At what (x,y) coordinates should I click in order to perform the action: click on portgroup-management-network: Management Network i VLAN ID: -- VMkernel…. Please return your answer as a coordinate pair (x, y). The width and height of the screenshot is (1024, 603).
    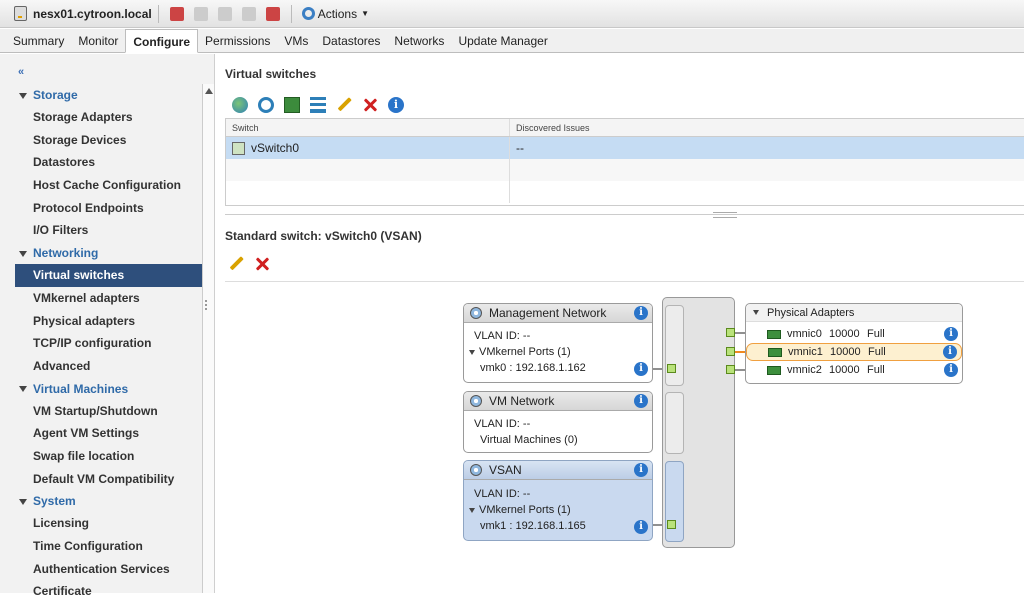
    Looking at the image, I should click on (558, 343).